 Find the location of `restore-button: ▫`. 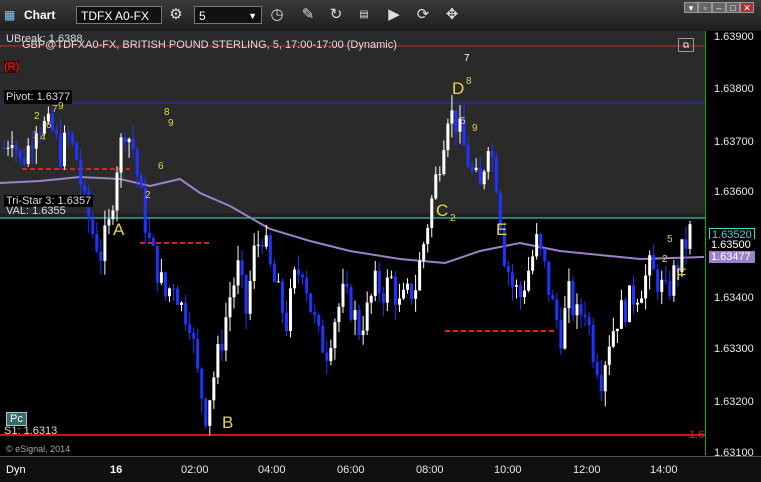

restore-button: ▫ is located at coordinates (705, 7).